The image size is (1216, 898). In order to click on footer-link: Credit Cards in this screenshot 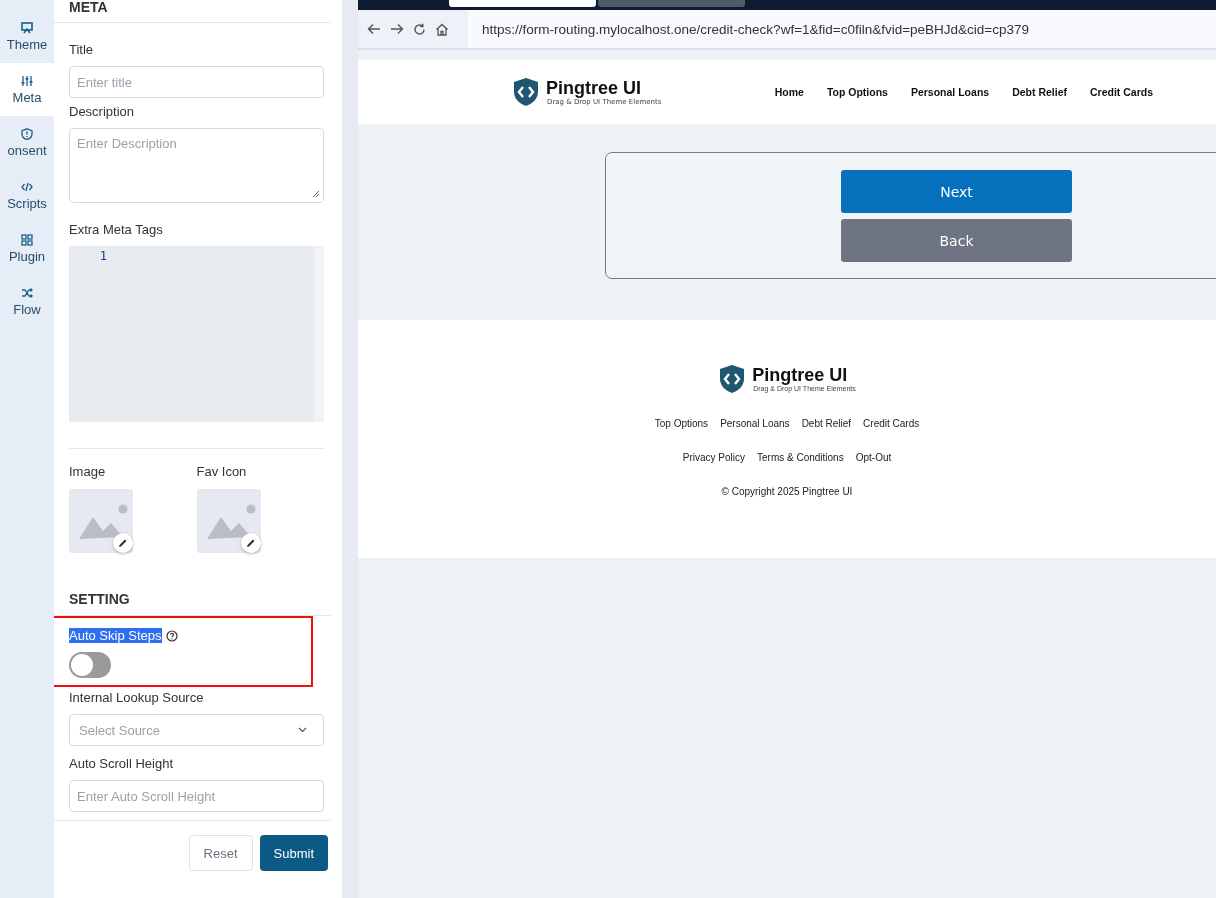, I will do `click(891, 423)`.